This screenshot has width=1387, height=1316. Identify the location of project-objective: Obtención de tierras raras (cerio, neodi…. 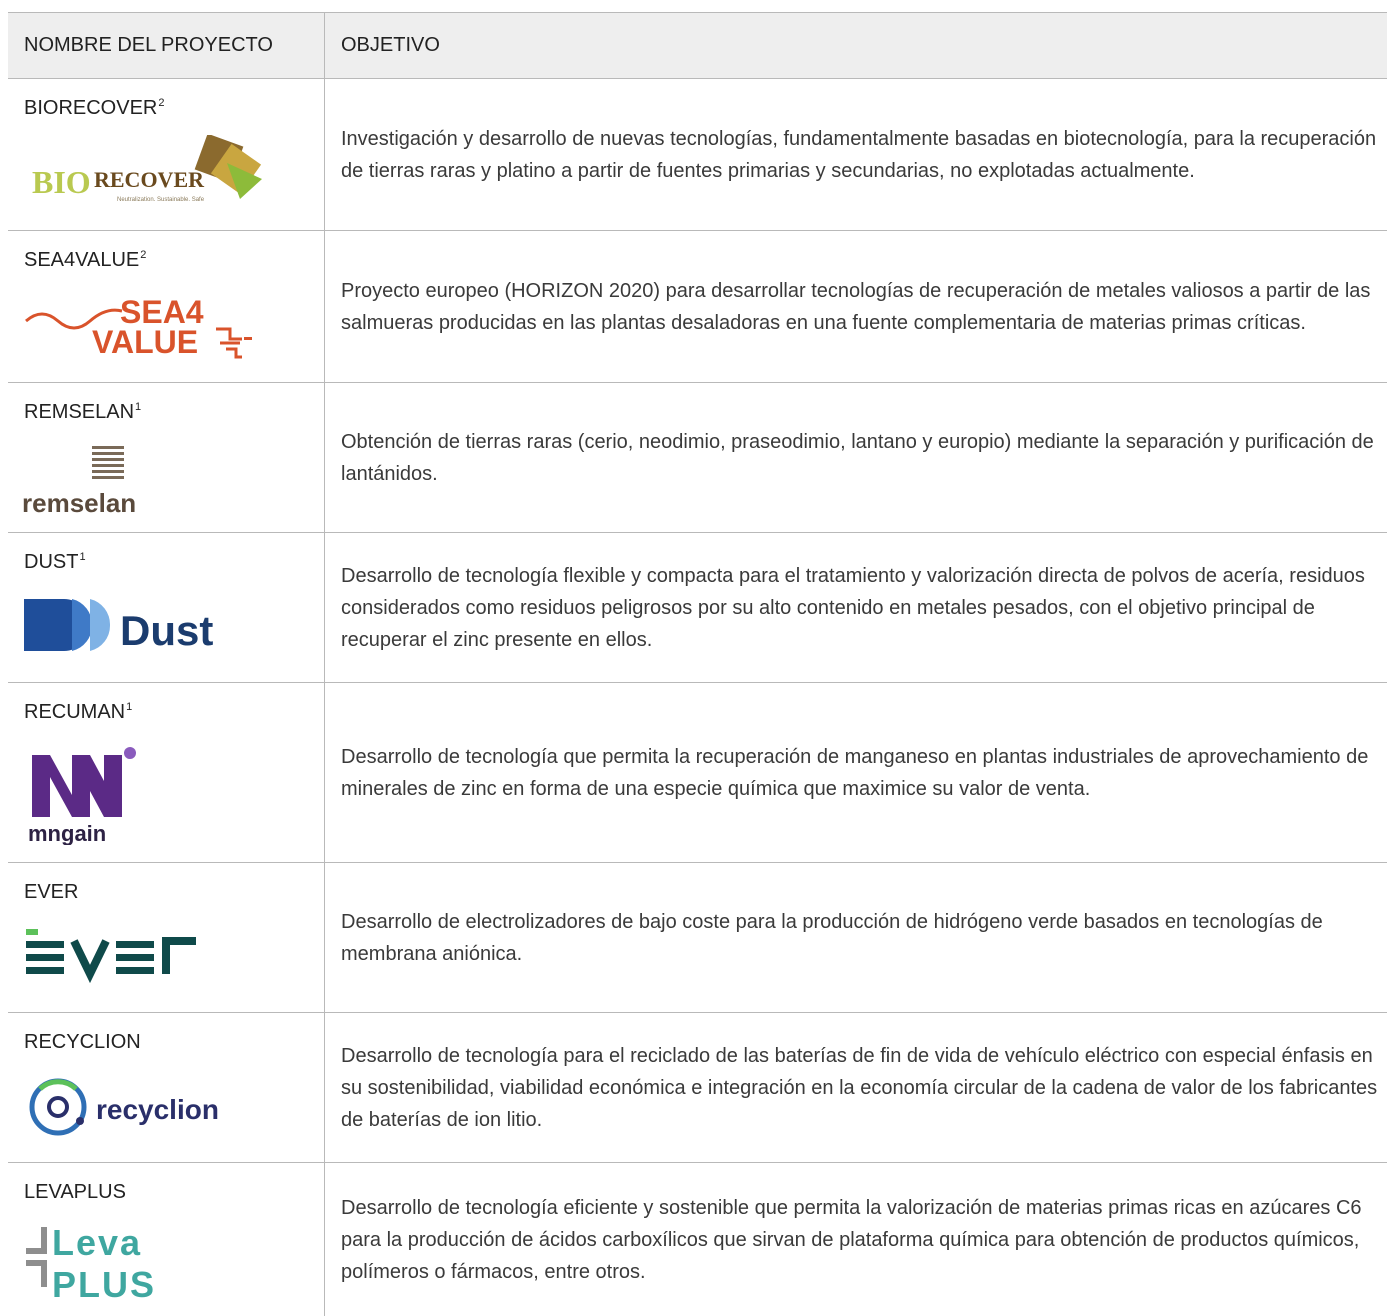
(857, 457).